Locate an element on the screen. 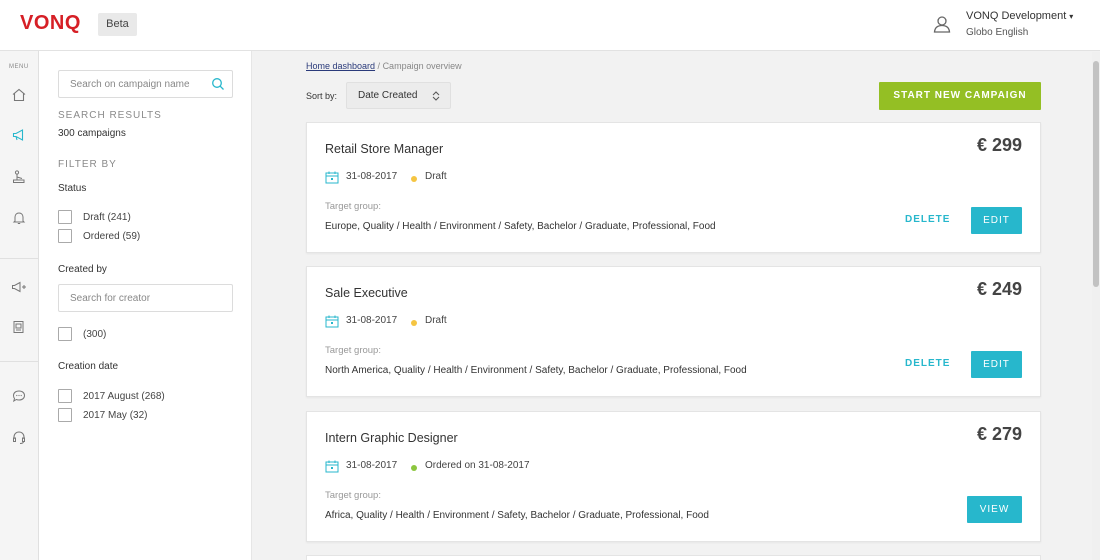 This screenshot has height=560, width=1100. campaign-title: Retail Store Manager is located at coordinates (384, 149).